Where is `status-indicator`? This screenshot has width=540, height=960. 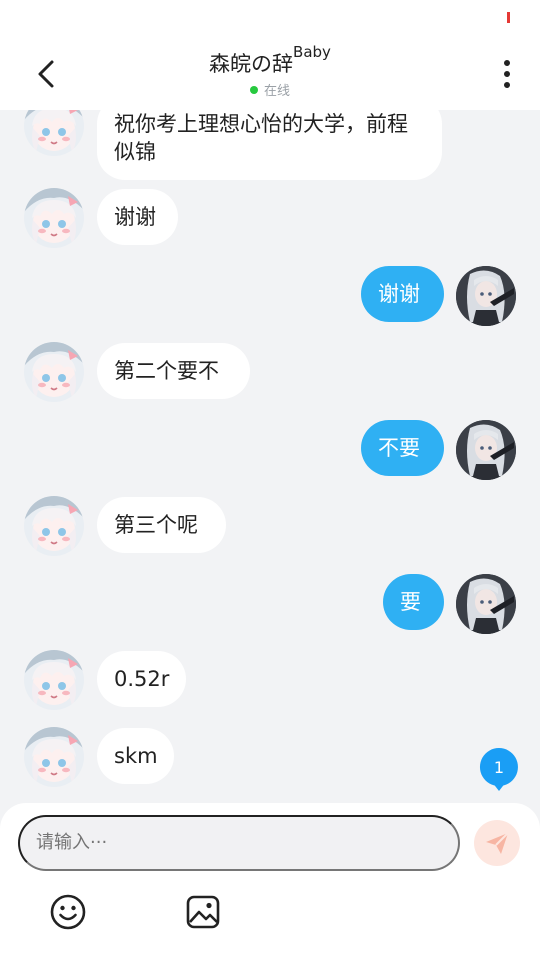 status-indicator is located at coordinates (508, 17).